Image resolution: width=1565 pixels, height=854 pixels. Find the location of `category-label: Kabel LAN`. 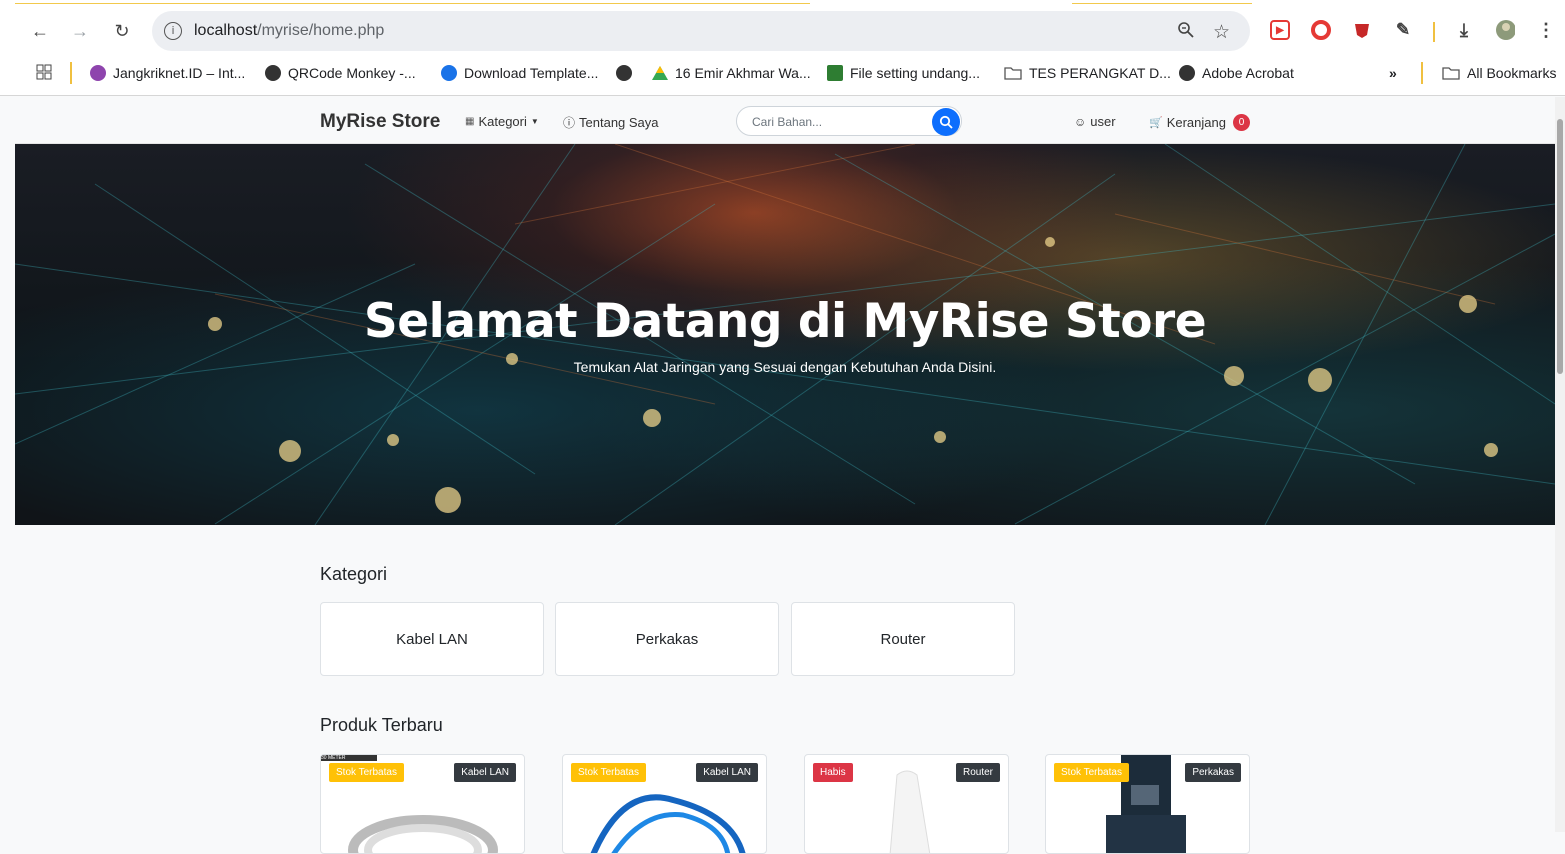

category-label: Kabel LAN is located at coordinates (432, 639).